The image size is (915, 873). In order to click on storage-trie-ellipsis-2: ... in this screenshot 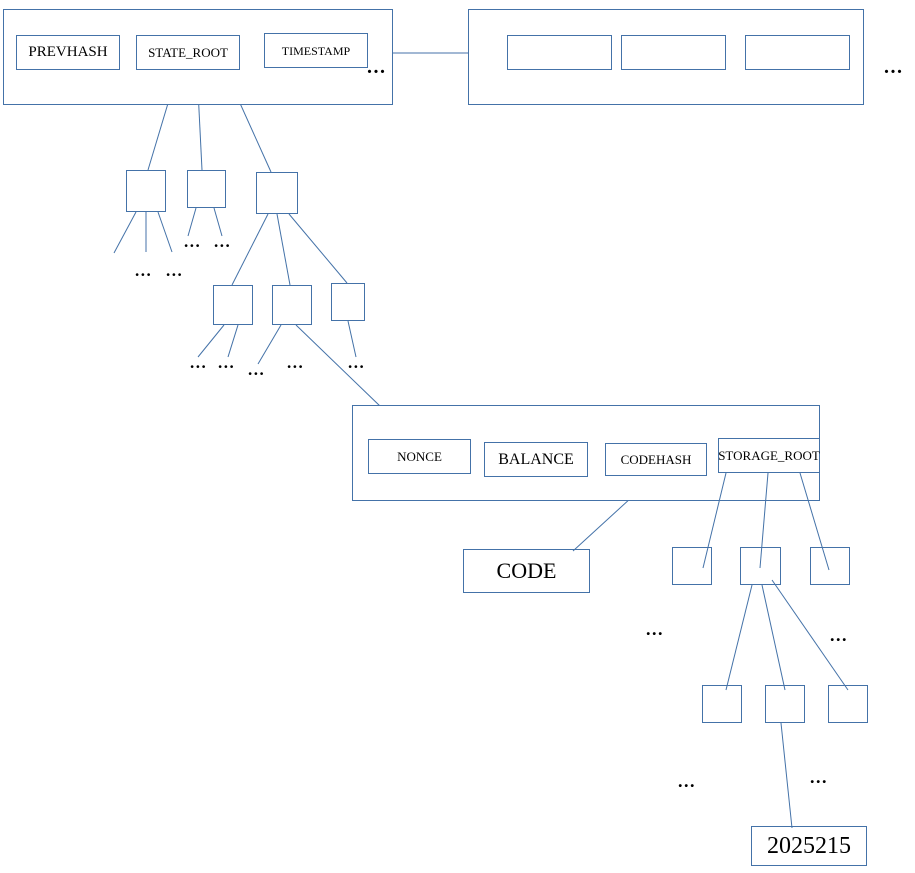, I will do `click(687, 781)`.